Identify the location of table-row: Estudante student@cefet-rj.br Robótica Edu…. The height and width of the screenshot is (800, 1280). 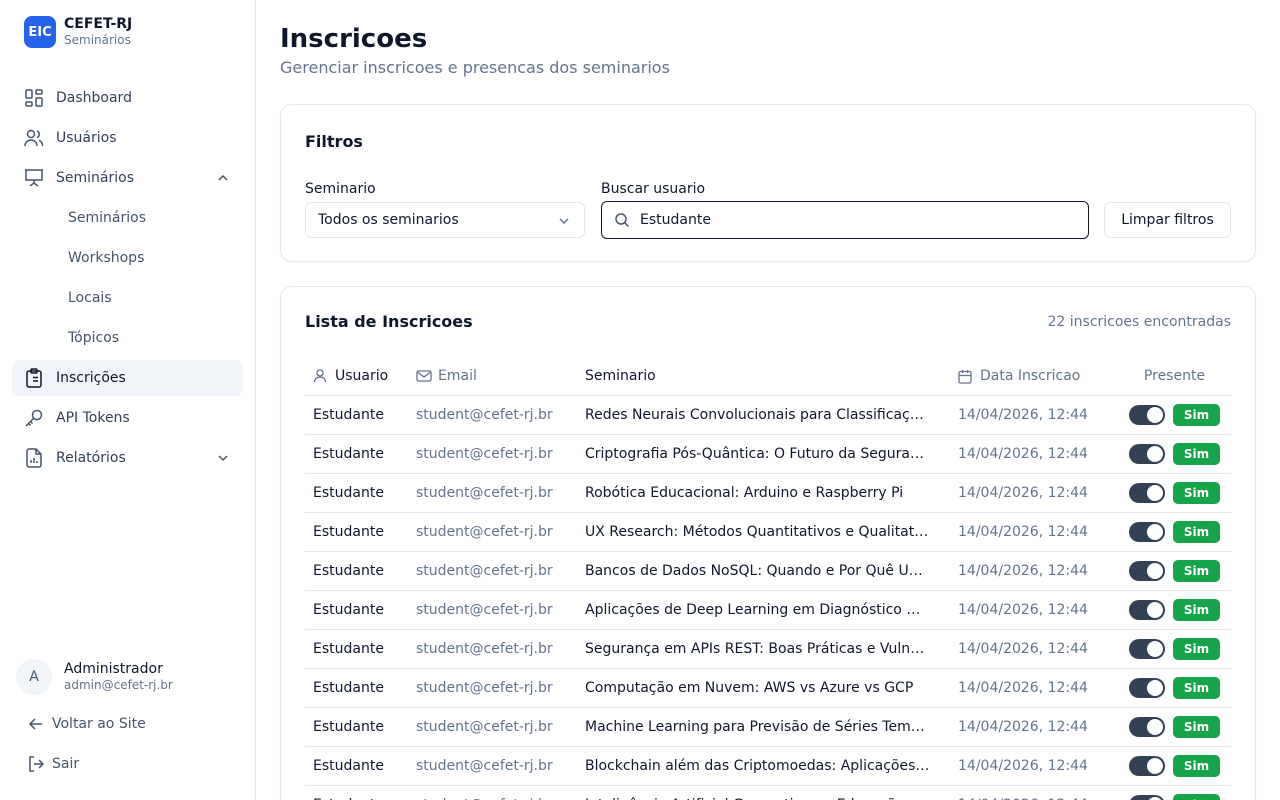
(768, 493).